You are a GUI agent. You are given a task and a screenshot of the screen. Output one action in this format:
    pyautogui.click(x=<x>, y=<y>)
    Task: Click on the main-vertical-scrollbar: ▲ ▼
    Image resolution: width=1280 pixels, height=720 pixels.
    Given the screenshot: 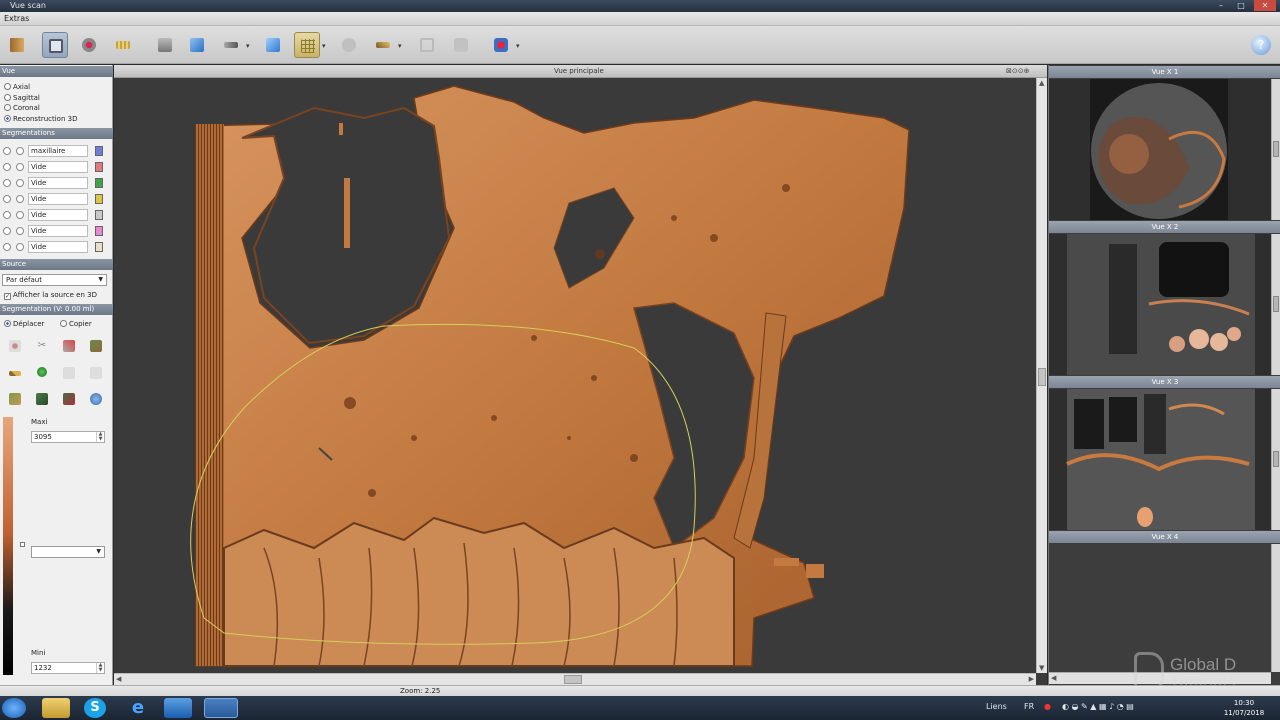 What is the action you would take?
    pyautogui.click(x=1041, y=375)
    